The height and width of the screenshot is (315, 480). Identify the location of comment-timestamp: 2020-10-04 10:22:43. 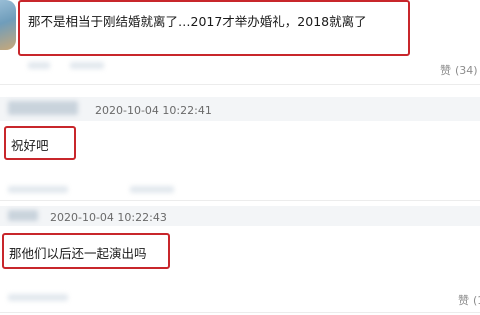
(108, 217).